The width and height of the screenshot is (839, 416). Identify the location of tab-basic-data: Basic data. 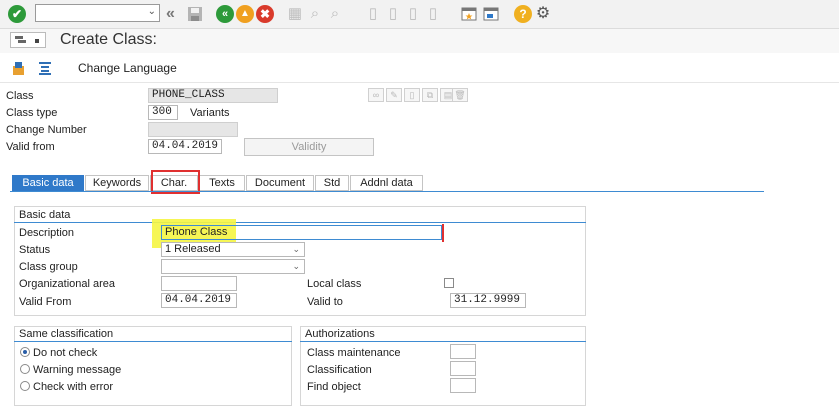
(48, 183).